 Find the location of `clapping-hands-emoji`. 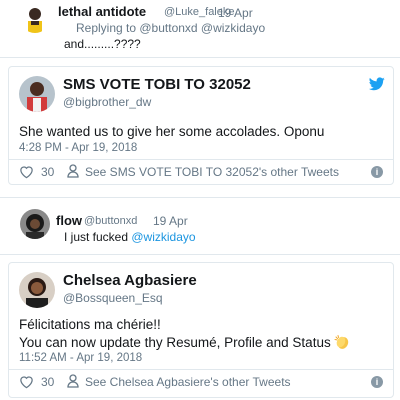

clapping-hands-emoji is located at coordinates (341, 342).